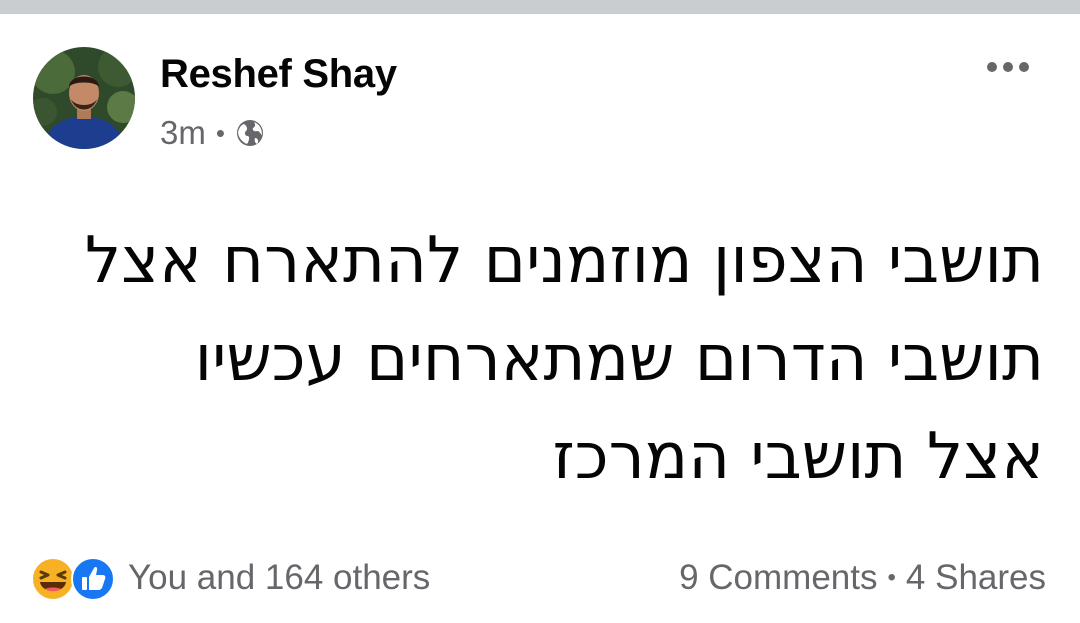 This screenshot has width=1080, height=623. I want to click on reactions-summary: You and 164 others, so click(230, 578).